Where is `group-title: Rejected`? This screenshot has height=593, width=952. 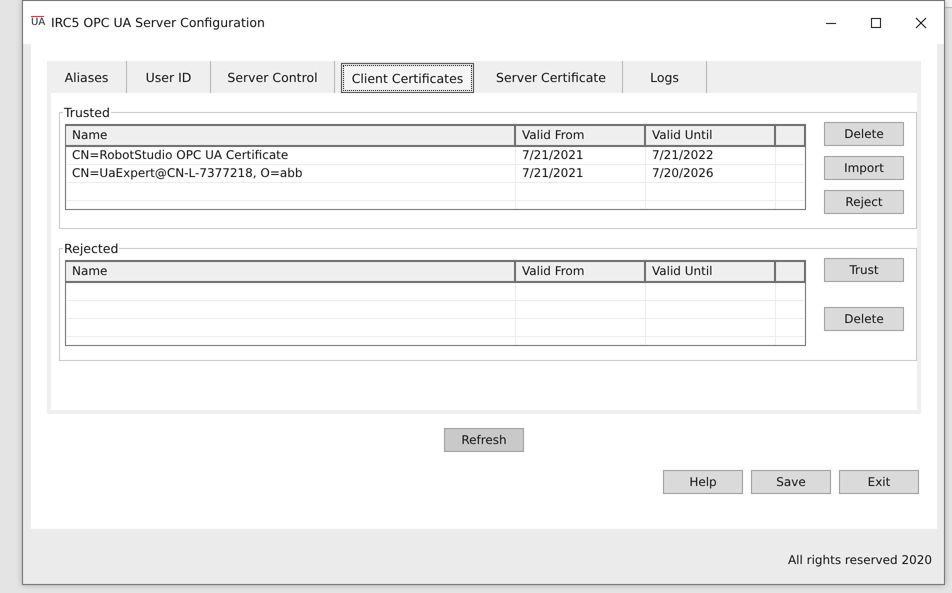 group-title: Rejected is located at coordinates (91, 248).